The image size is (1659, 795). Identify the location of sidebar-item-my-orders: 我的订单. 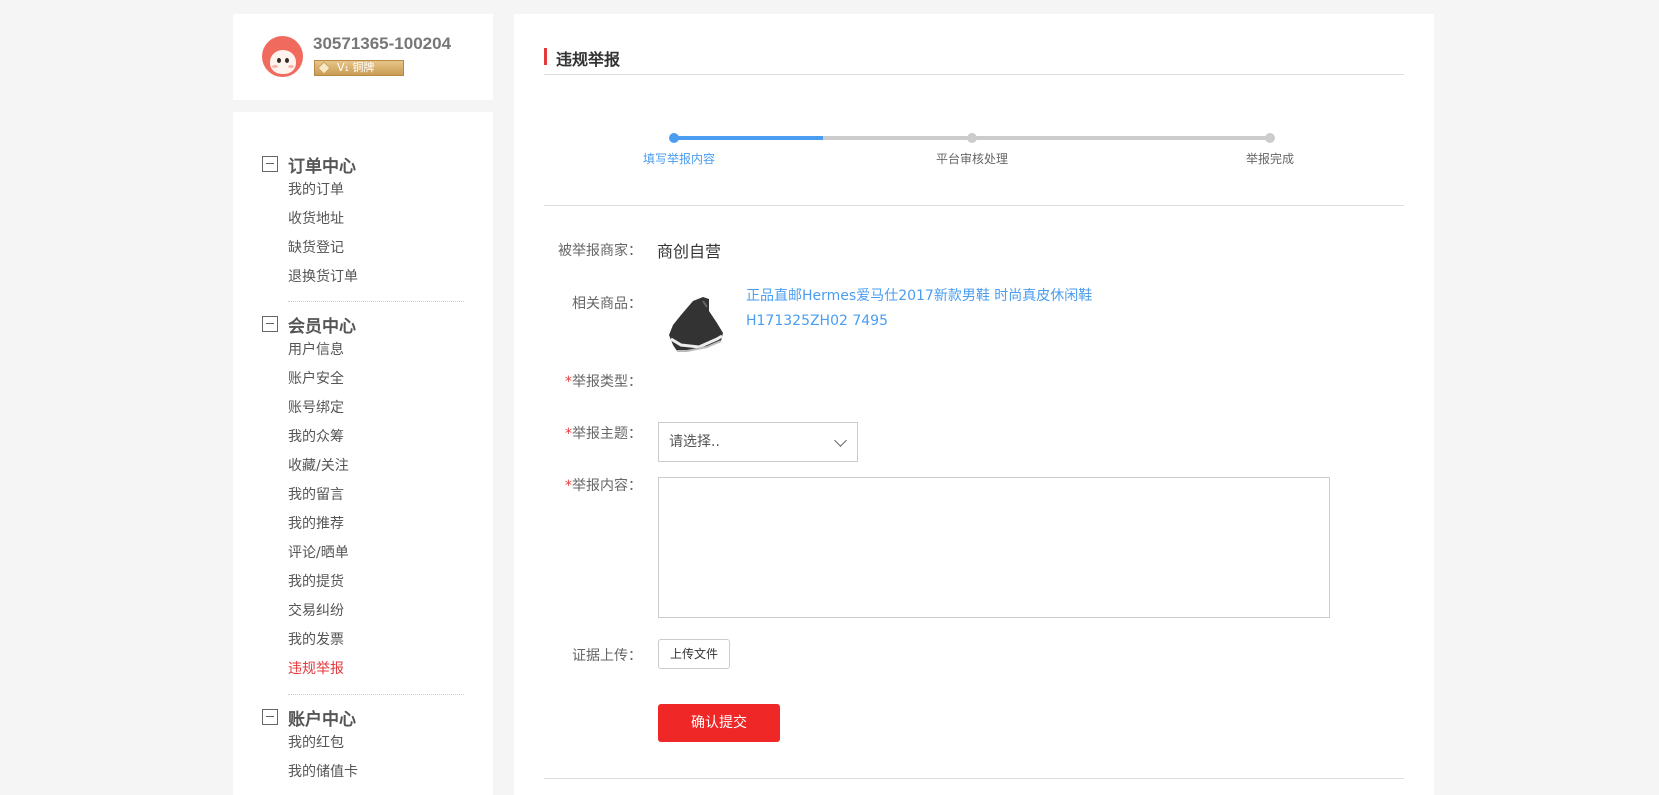
(363, 190).